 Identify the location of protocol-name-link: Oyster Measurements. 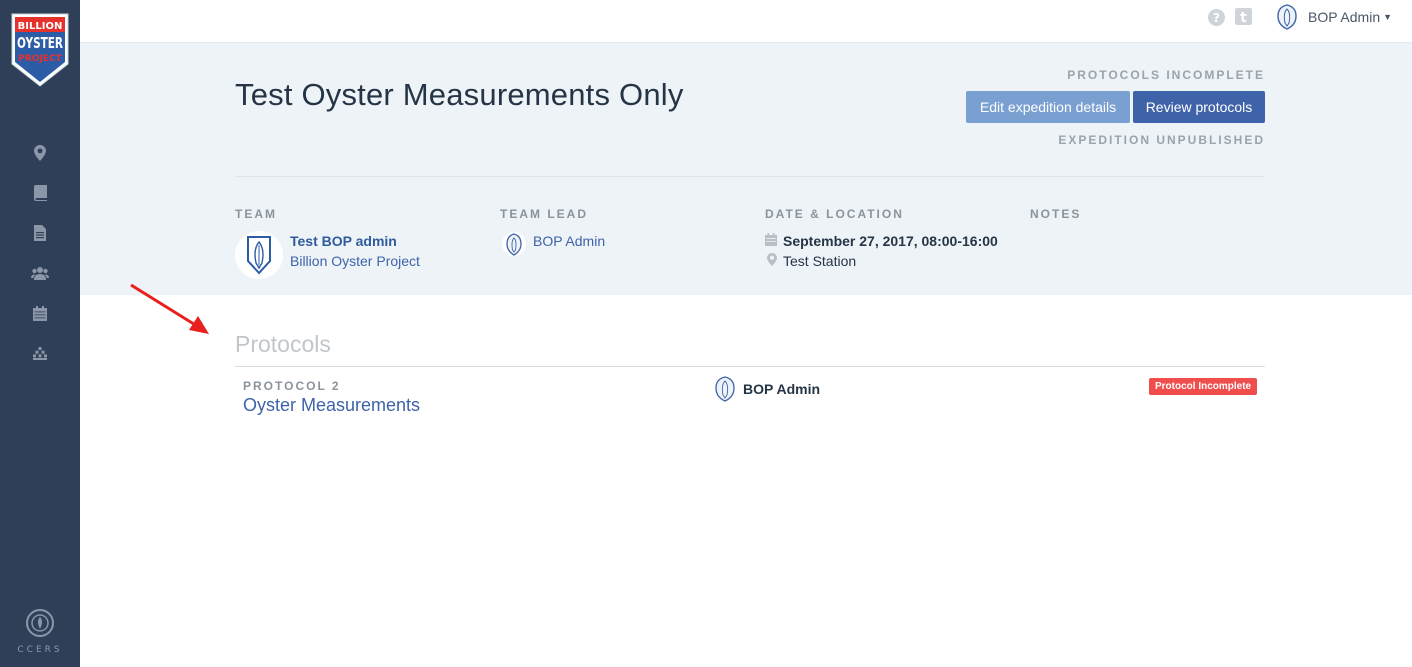
(331, 405).